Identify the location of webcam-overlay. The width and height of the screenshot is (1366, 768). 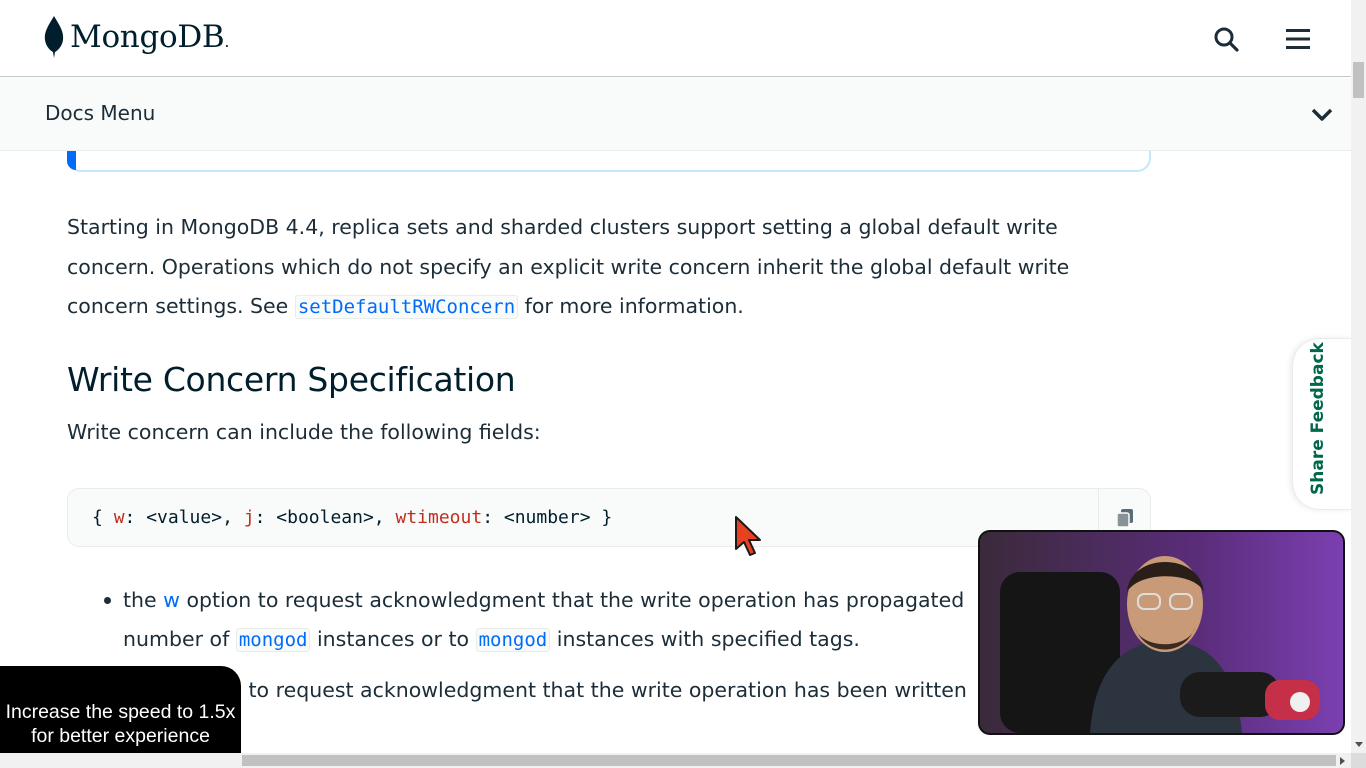
(1161, 632).